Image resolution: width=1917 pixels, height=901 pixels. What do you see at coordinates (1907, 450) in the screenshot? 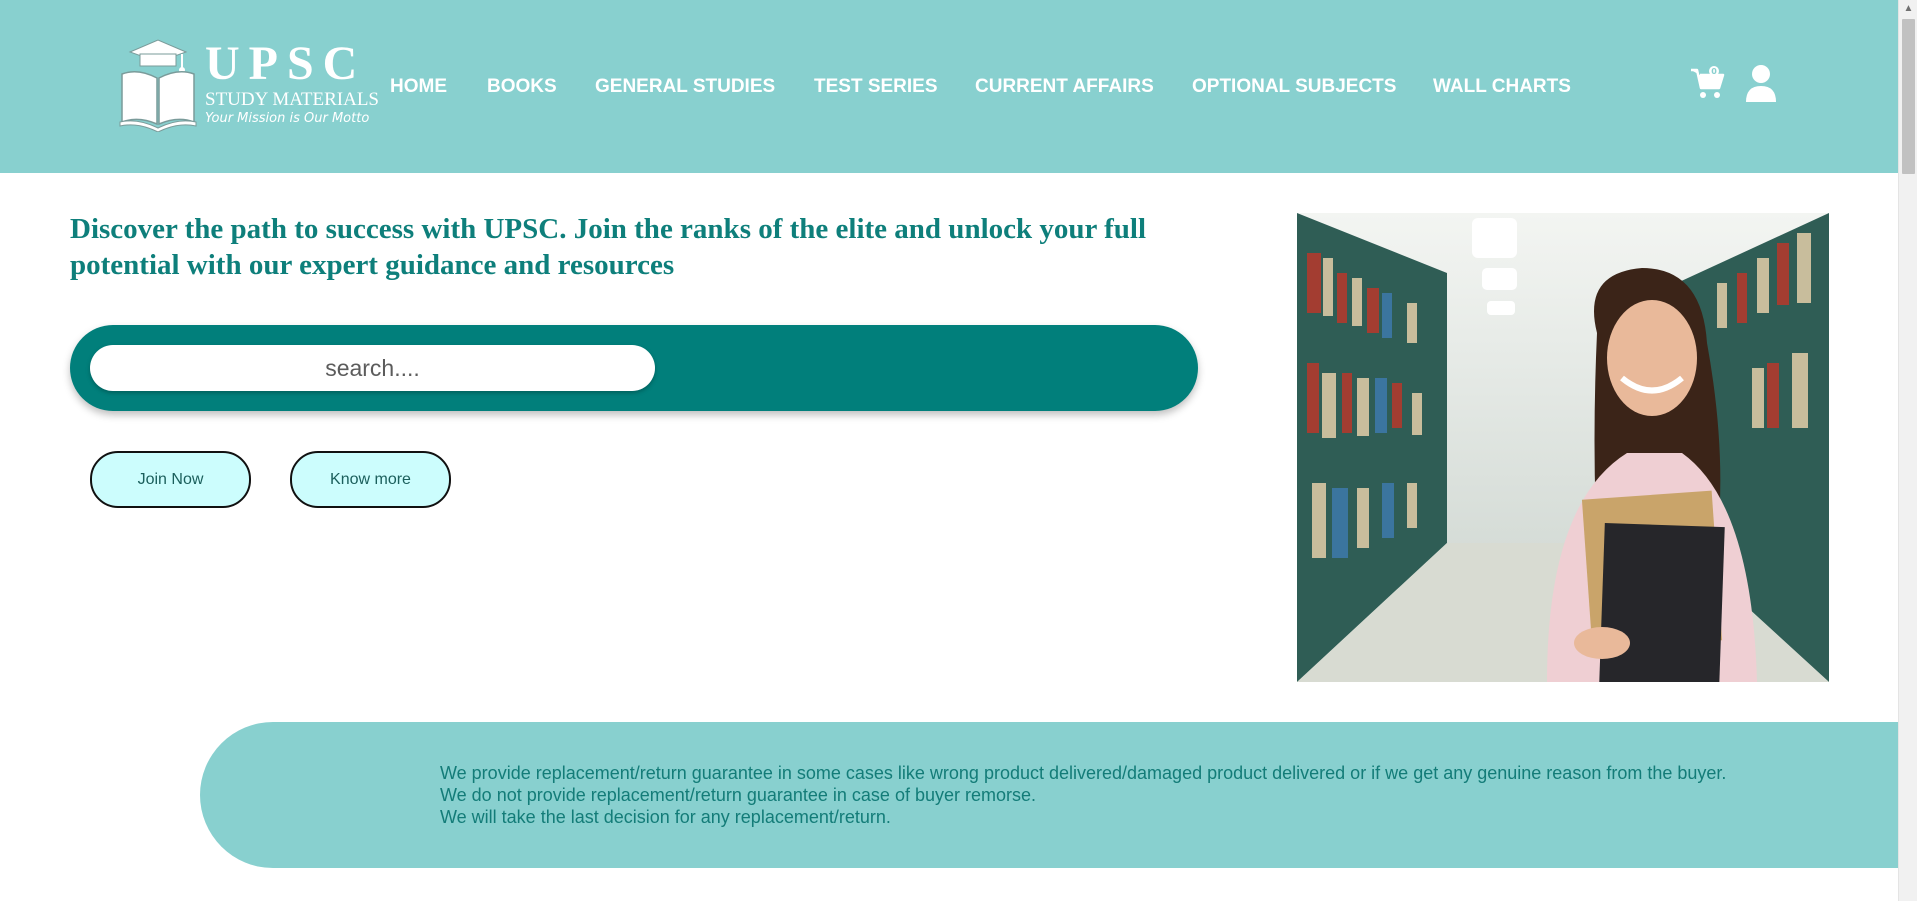
I see `page-scrollbar: ▲` at bounding box center [1907, 450].